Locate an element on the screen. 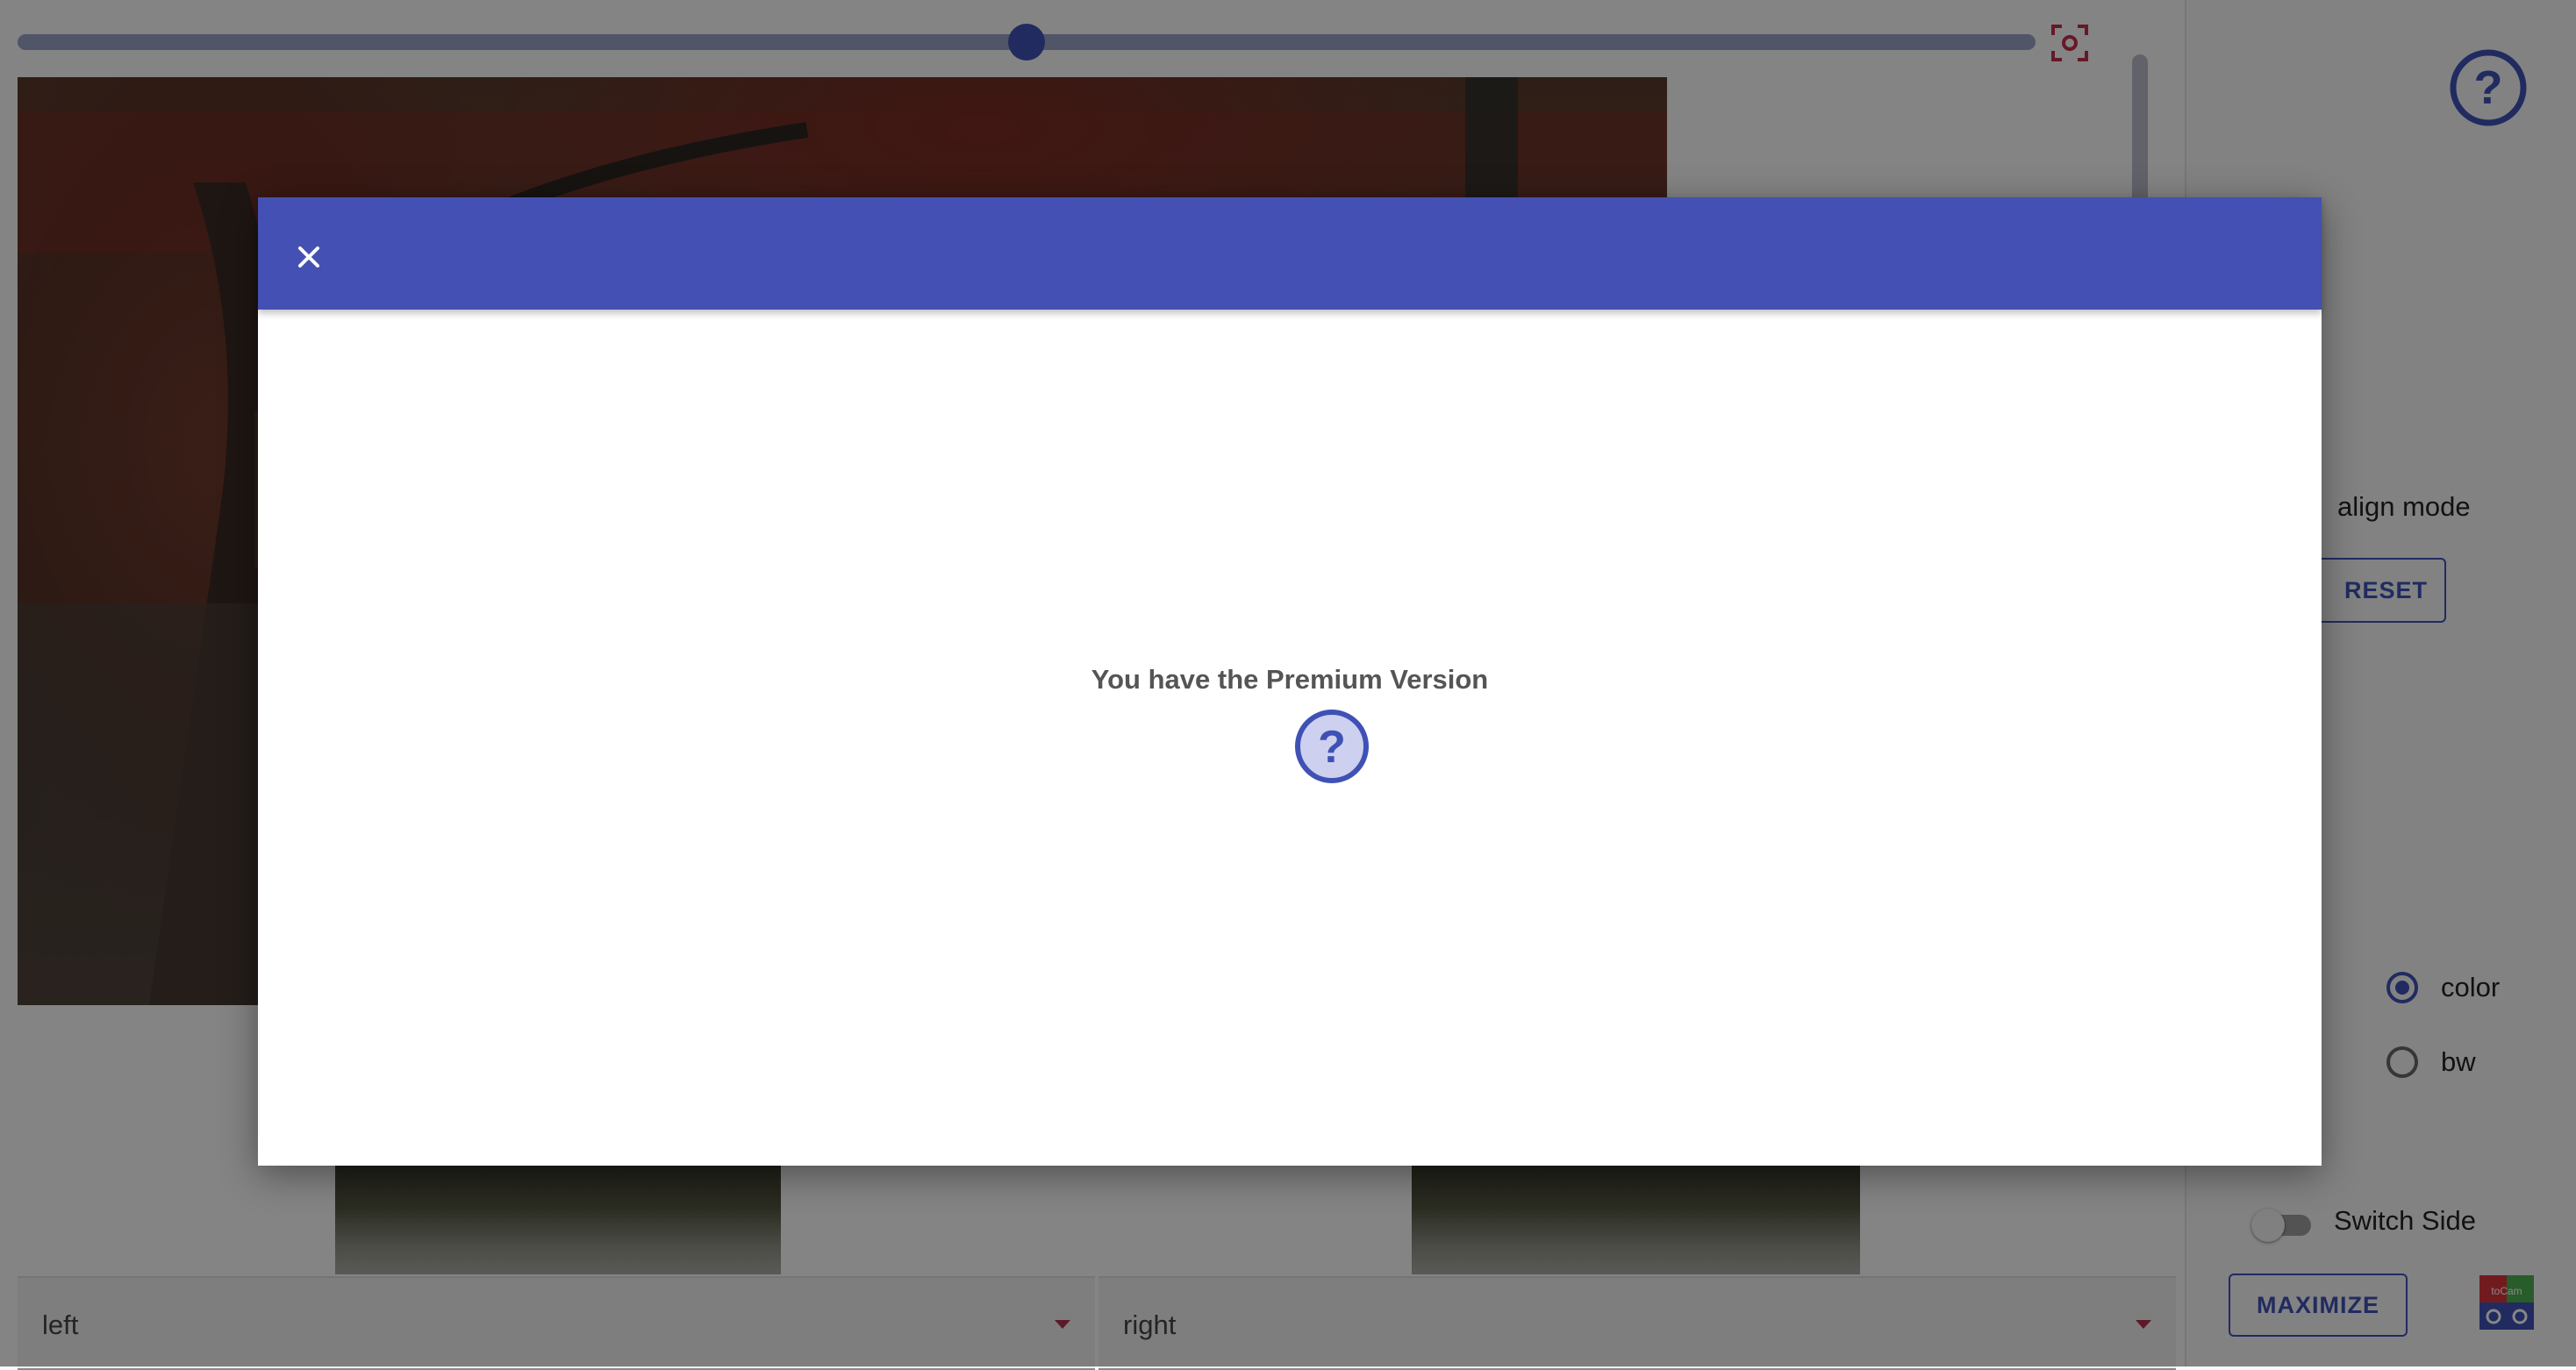  close-icon is located at coordinates (309, 257).